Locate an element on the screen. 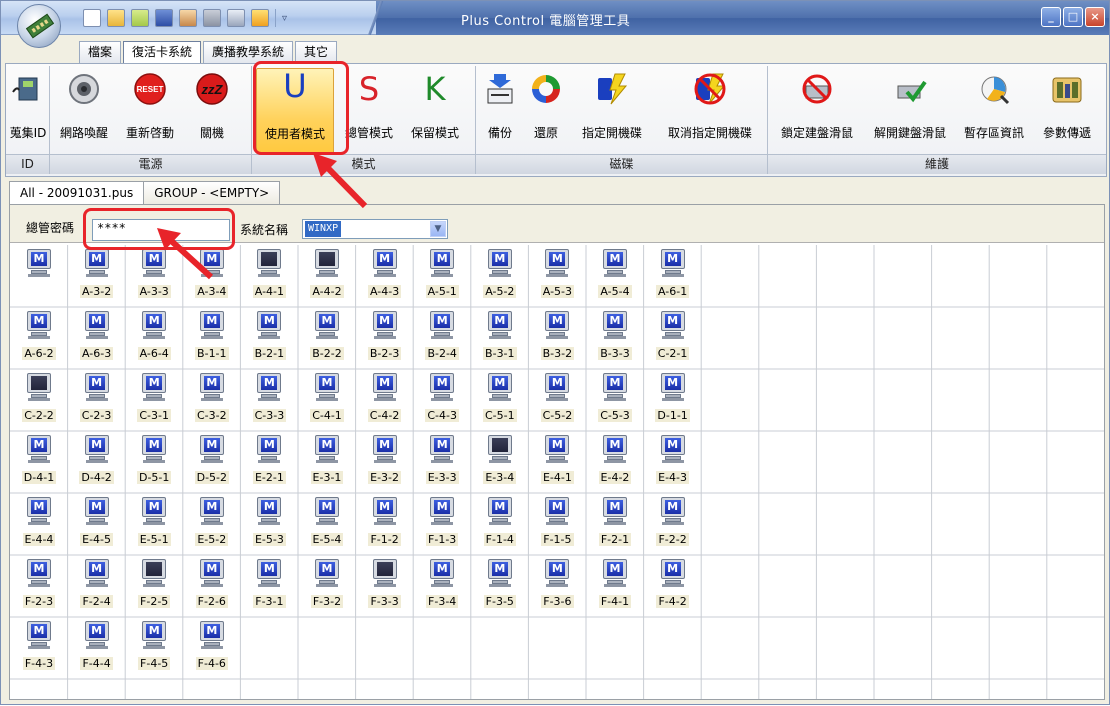 The height and width of the screenshot is (706, 1110). close-button: × is located at coordinates (1095, 17).